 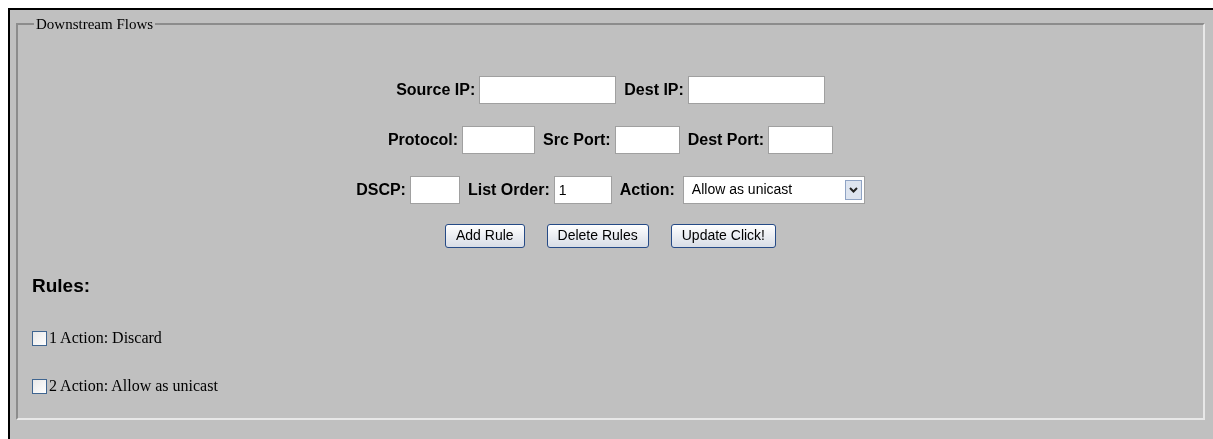 What do you see at coordinates (508, 189) in the screenshot?
I see `field-label: List Order:` at bounding box center [508, 189].